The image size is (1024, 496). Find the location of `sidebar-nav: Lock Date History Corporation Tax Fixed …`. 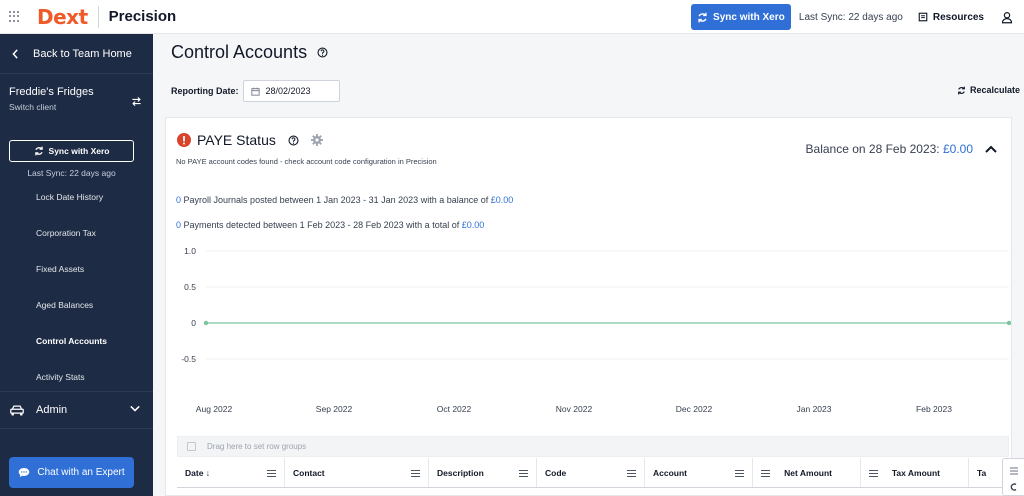

sidebar-nav: Lock Date History Corporation Tax Fixed … is located at coordinates (76, 287).